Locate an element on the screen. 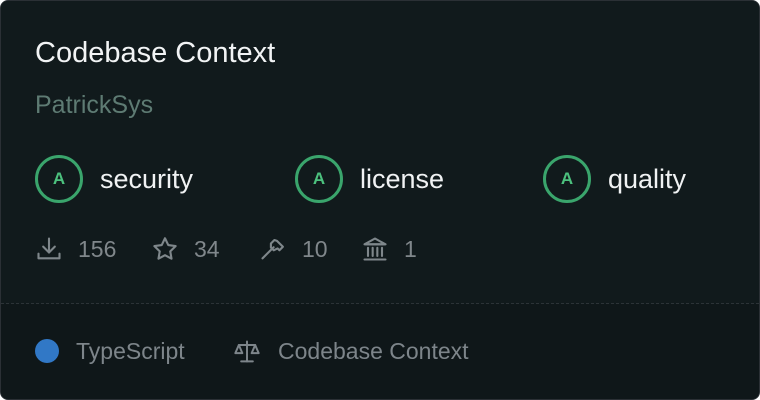 This screenshot has width=760, height=400. tools-count: 10 is located at coordinates (315, 248).